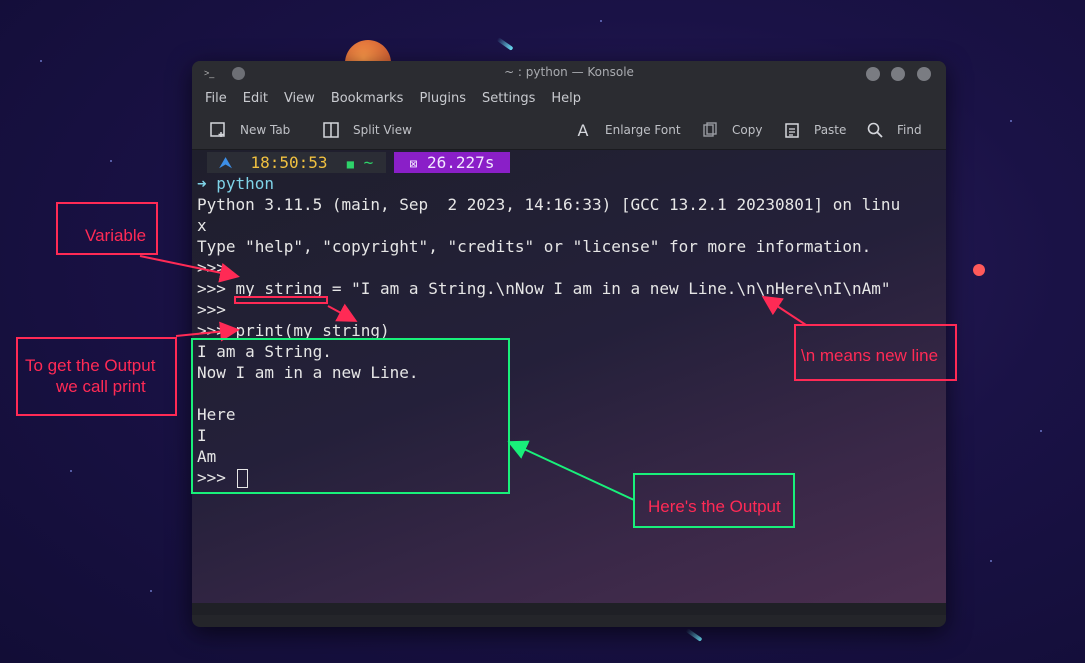  I want to click on menu-file: File, so click(216, 98).